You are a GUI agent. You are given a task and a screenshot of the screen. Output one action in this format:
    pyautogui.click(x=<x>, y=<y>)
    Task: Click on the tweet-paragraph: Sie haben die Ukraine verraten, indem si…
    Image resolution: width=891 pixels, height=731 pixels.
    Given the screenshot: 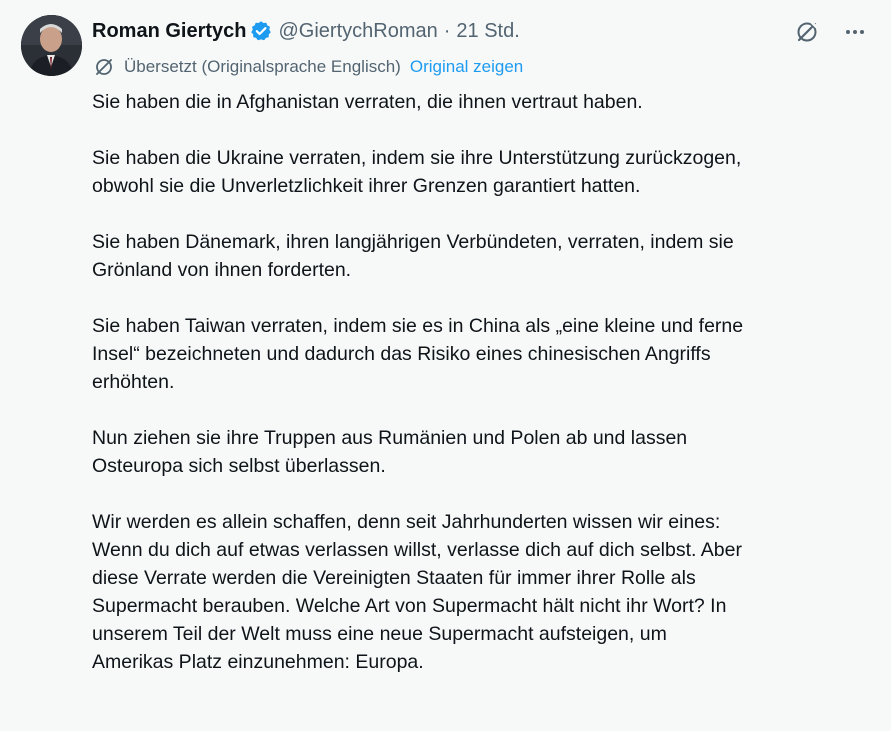 What is the action you would take?
    pyautogui.click(x=417, y=172)
    